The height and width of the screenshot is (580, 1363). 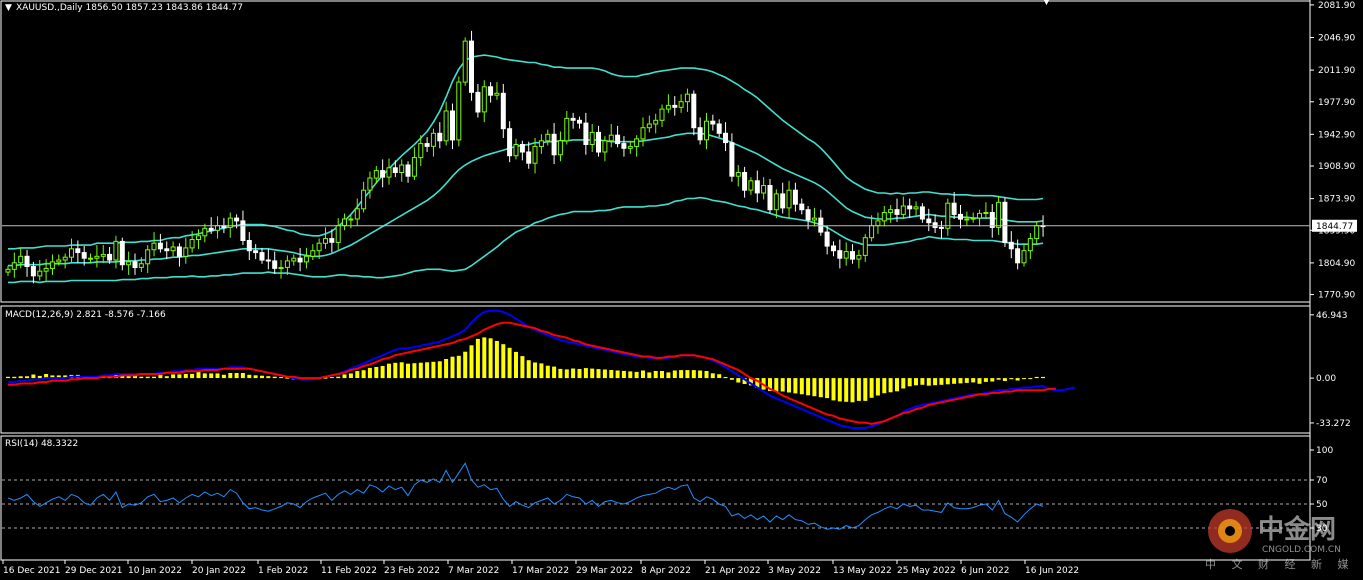 I want to click on time-tick-label: 8 Apr 2022, so click(x=666, y=571).